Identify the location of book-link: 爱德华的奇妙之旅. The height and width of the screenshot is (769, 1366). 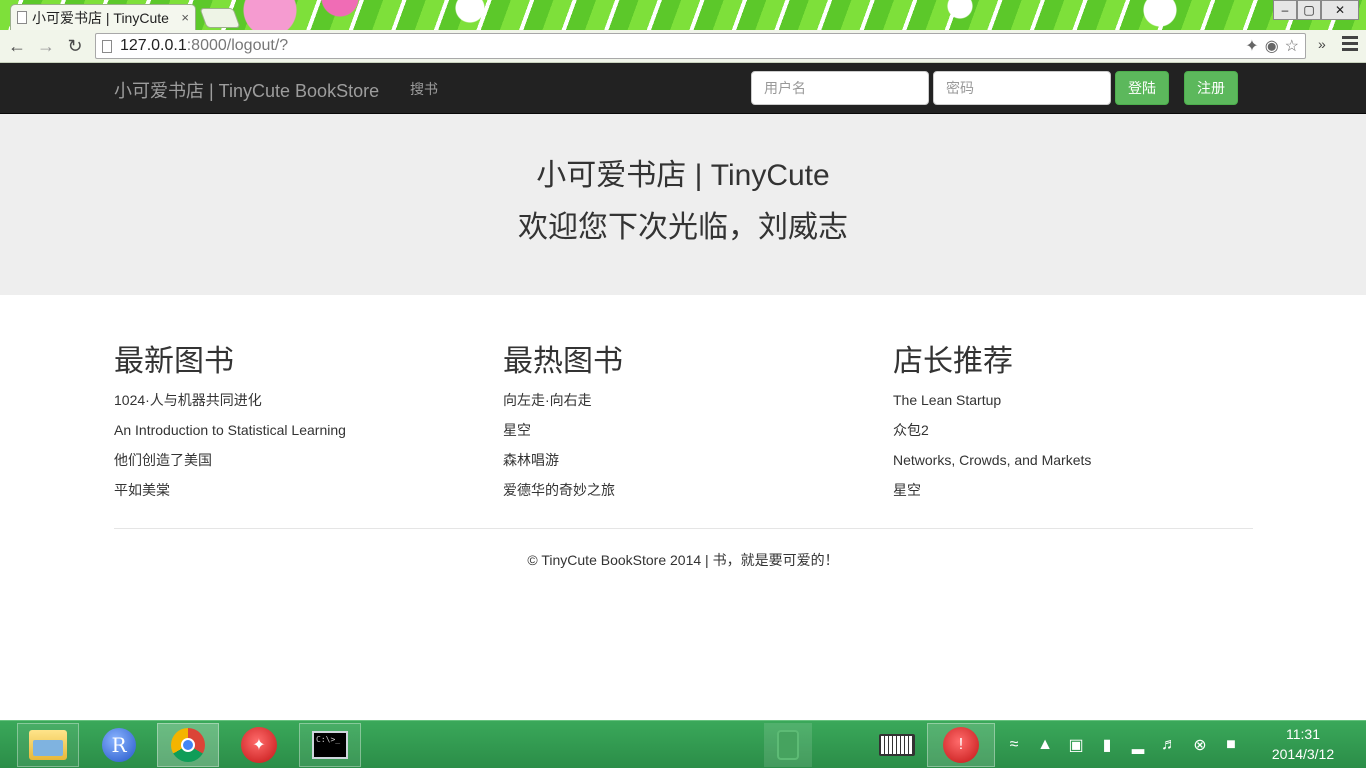
(683, 496).